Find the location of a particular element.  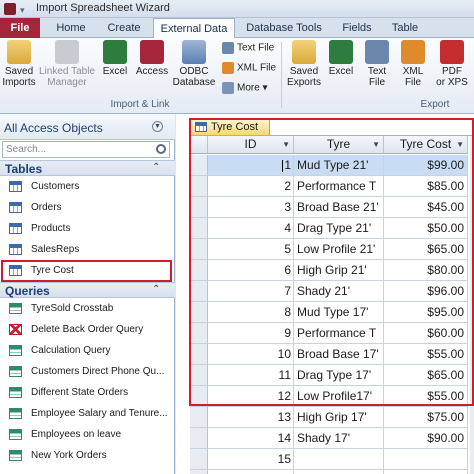

export-xml-file-button: XML File is located at coordinates (413, 64).